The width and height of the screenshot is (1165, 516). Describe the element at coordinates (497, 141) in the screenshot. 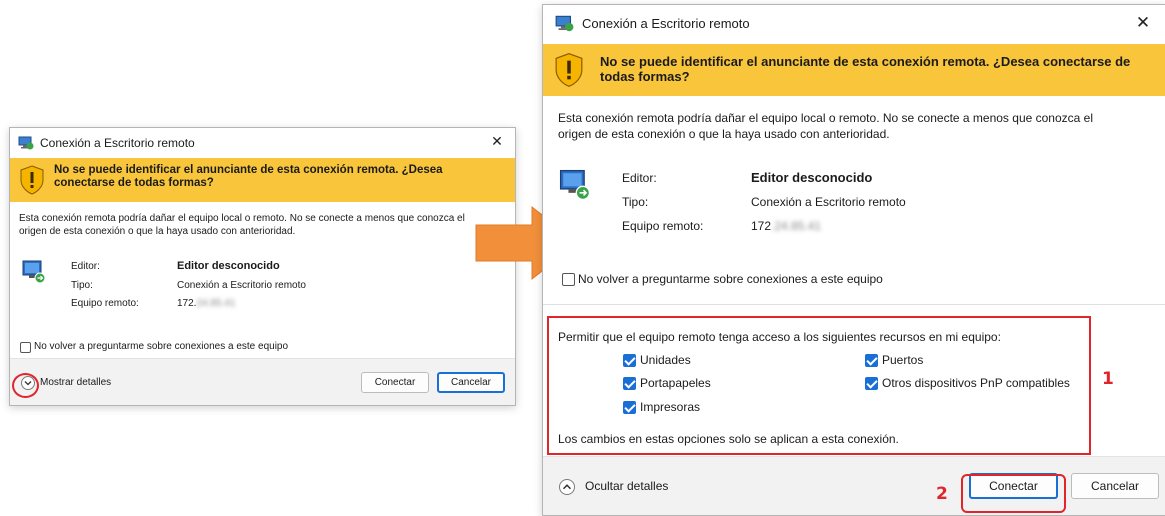

I see `small-close-button: ✕` at that location.